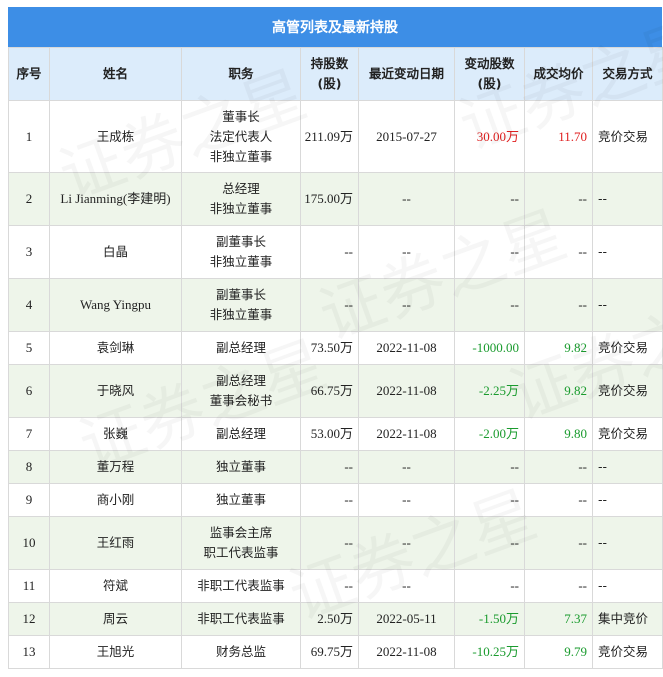  Describe the element at coordinates (115, 252) in the screenshot. I see `executive-name: 白晶` at that location.